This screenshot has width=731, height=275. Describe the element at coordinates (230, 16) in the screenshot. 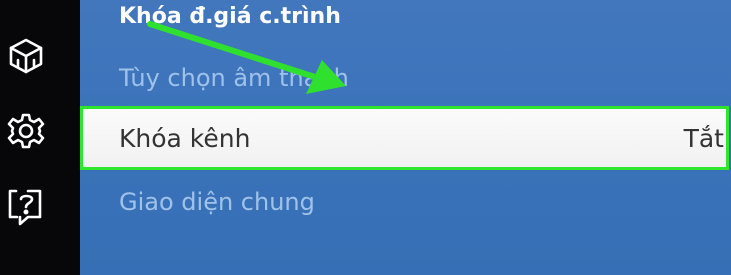

I see `menu-item-program-lock: Khóa đ.giá c.trình` at that location.